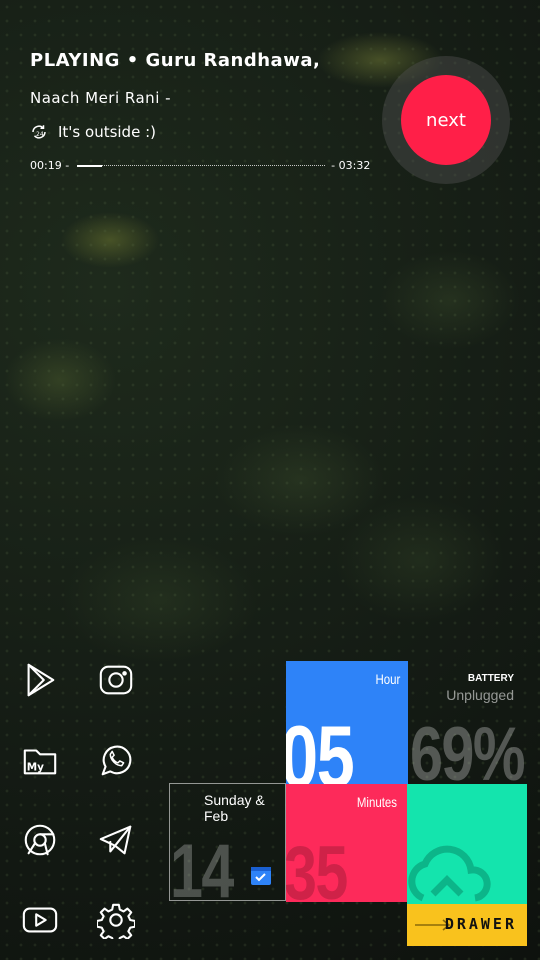 Image resolution: width=540 pixels, height=960 pixels. What do you see at coordinates (468, 748) in the screenshot?
I see `battery-value: 69%` at bounding box center [468, 748].